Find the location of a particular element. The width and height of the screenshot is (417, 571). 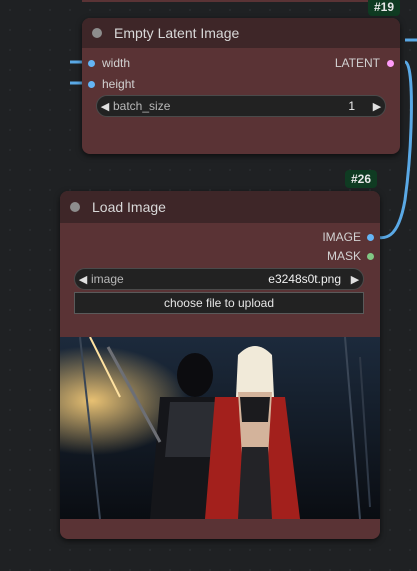

choose-file-button: choose file to upload is located at coordinates (219, 303).